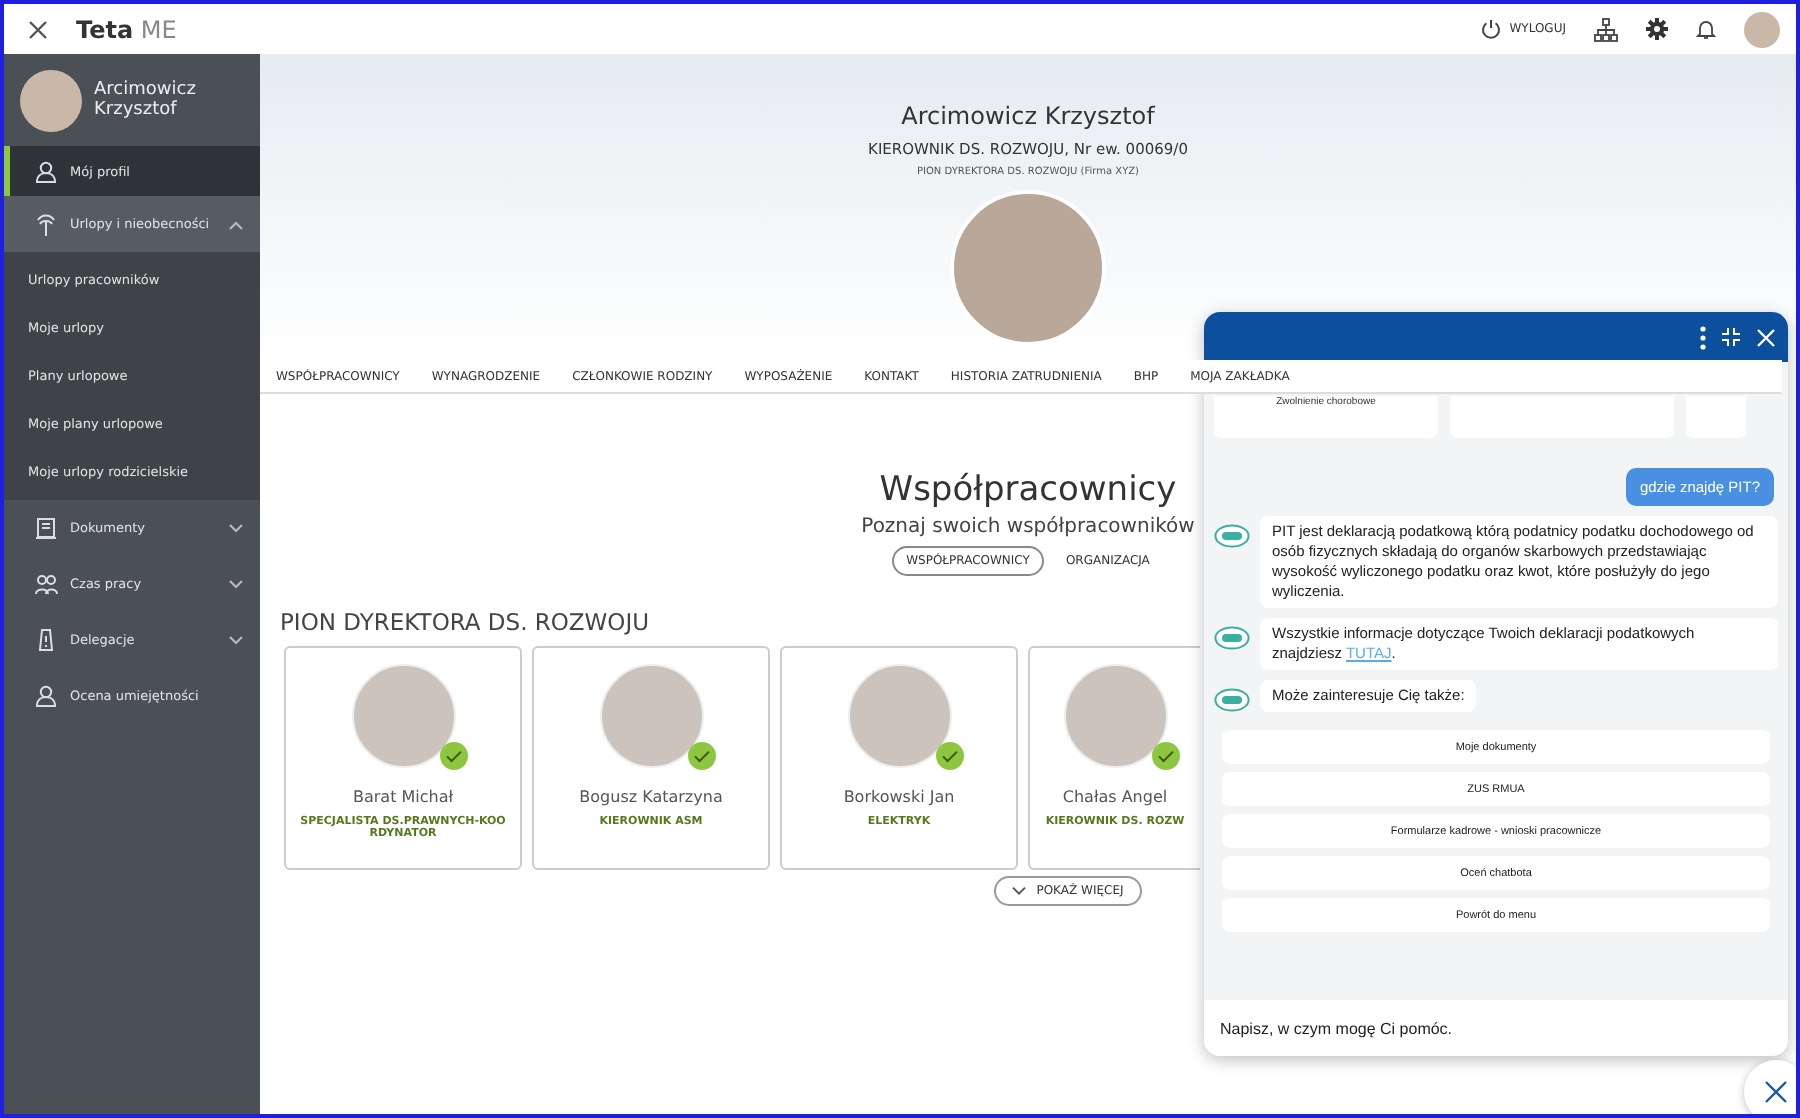 This screenshot has height=1118, width=1800. I want to click on user-name: Arcimowicz Krzysztof, so click(146, 100).